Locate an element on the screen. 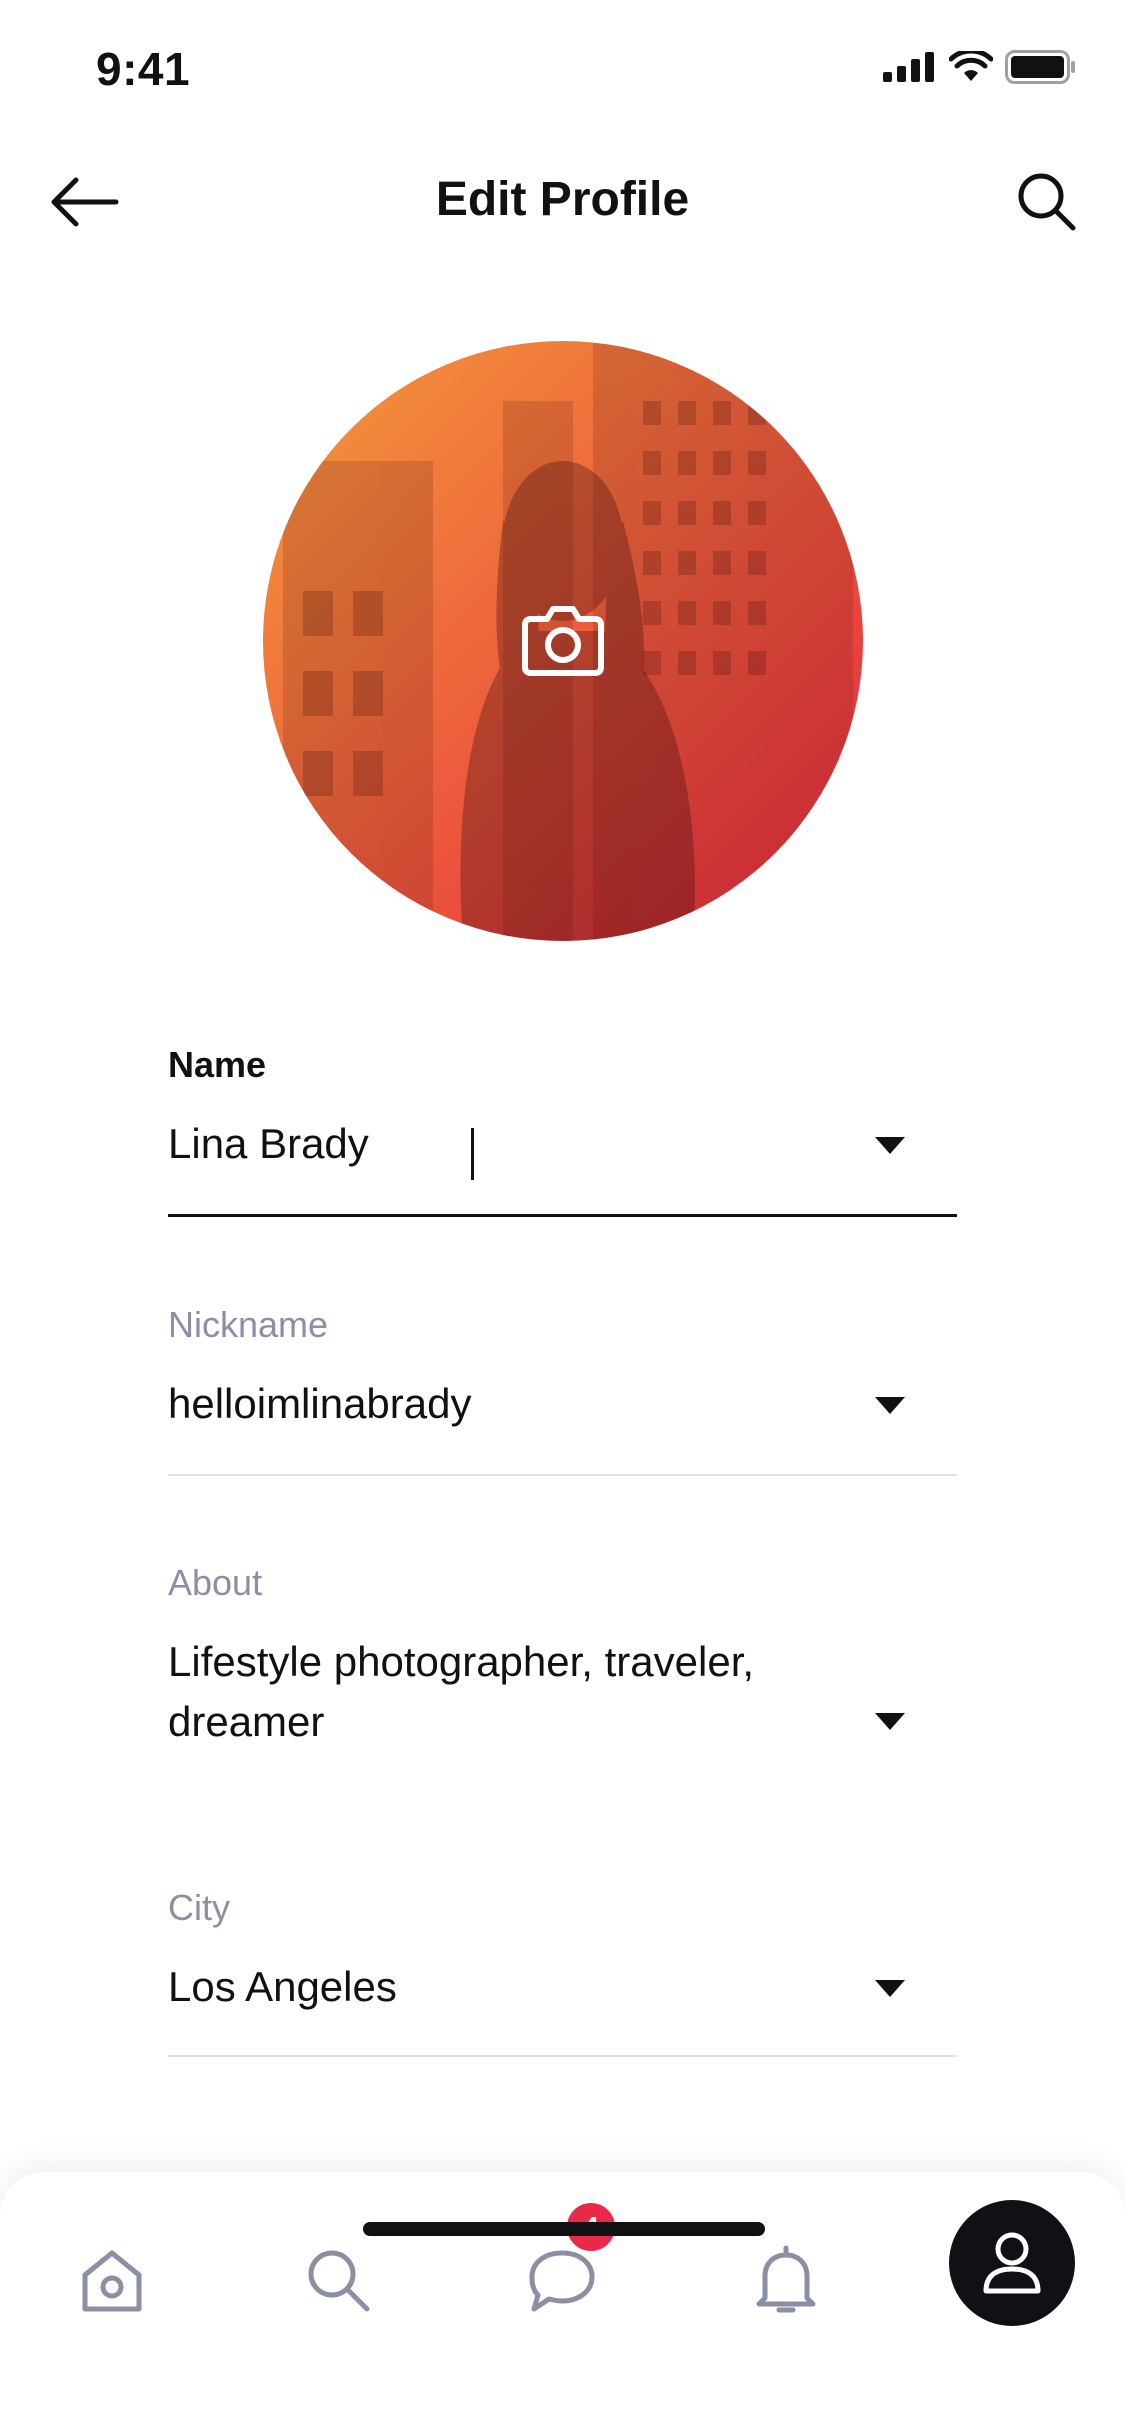 This screenshot has height=2436, width=1125. about-label: About is located at coordinates (215, 1582).